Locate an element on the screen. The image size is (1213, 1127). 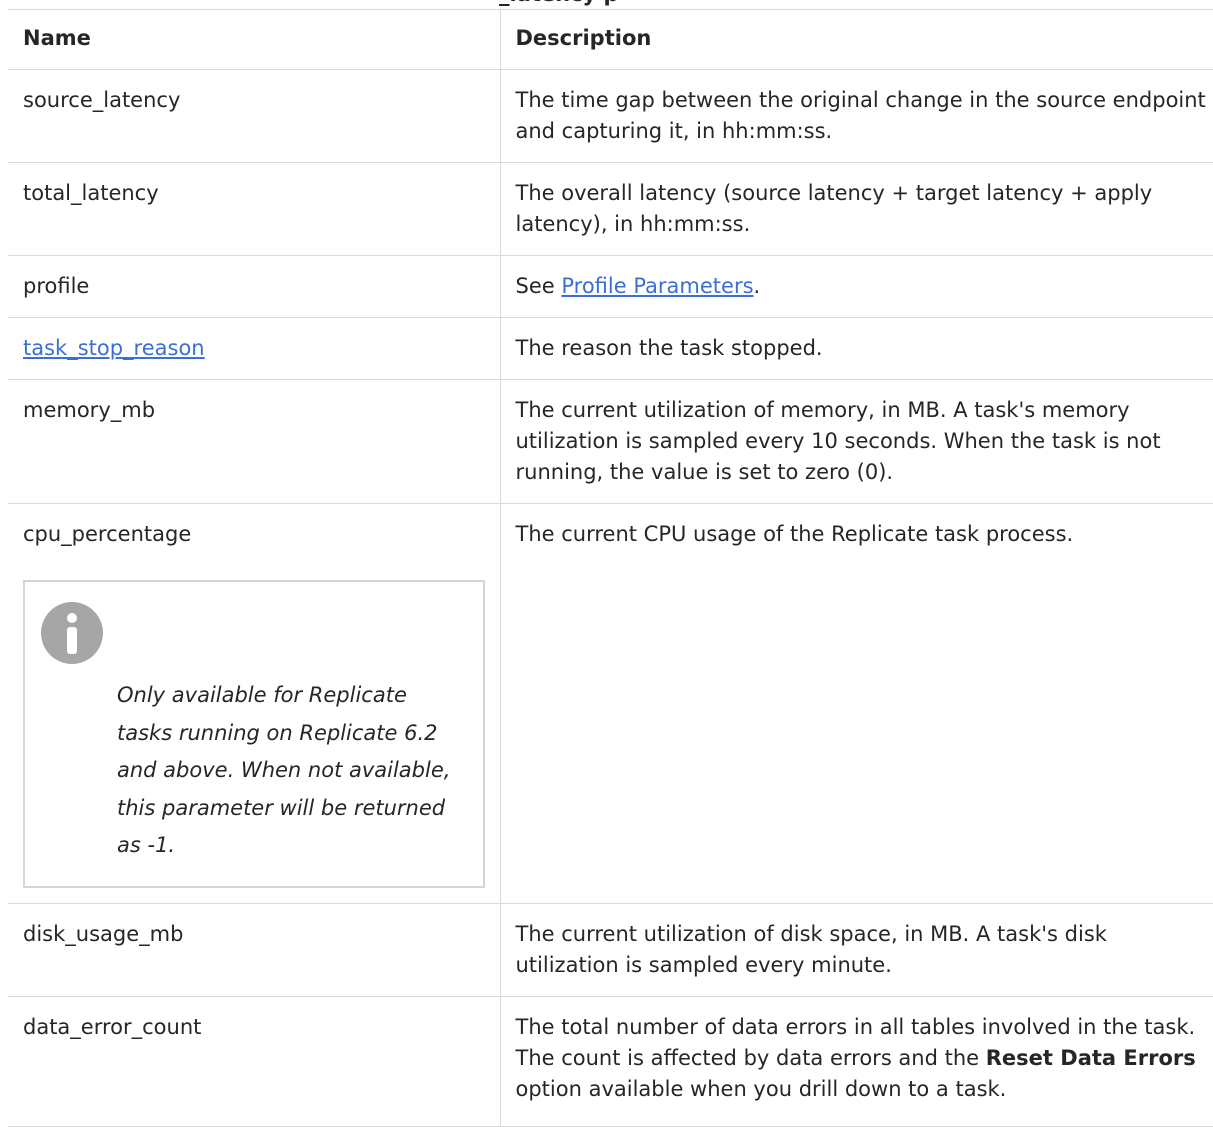
param-name: data_error_count is located at coordinates (254, 1061).